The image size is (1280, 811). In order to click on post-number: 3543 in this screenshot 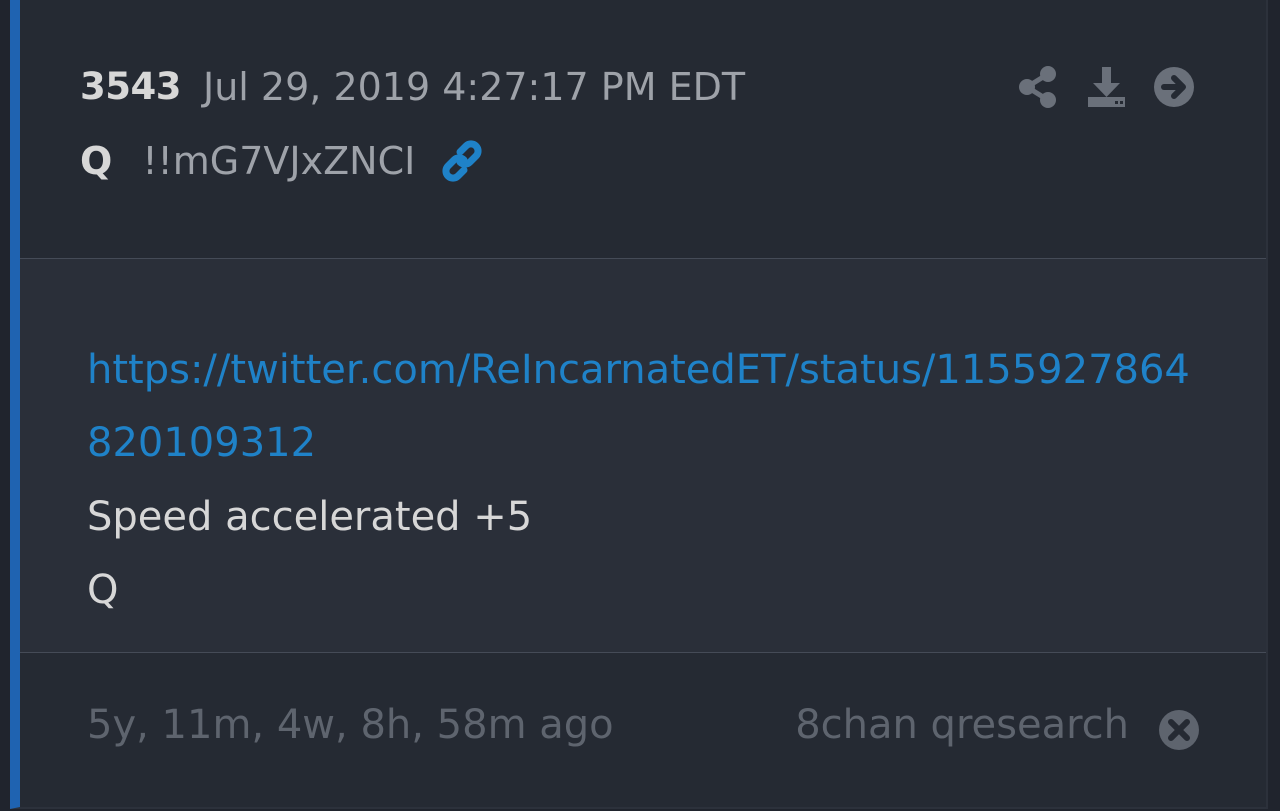, I will do `click(130, 86)`.